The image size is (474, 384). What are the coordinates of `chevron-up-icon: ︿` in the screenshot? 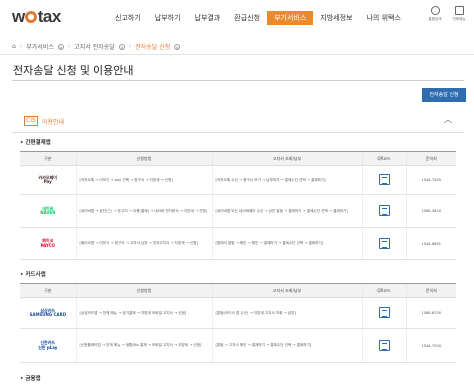 It's located at (448, 119).